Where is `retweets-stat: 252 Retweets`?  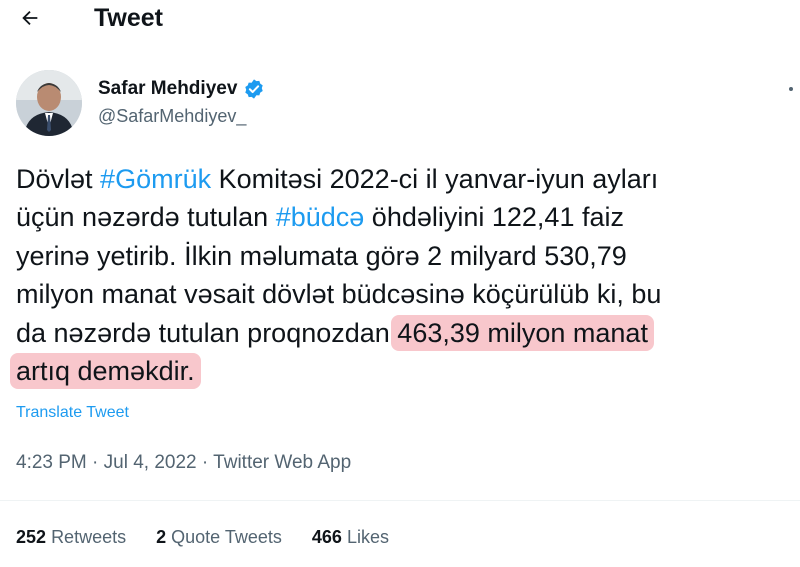
retweets-stat: 252 Retweets is located at coordinates (71, 537).